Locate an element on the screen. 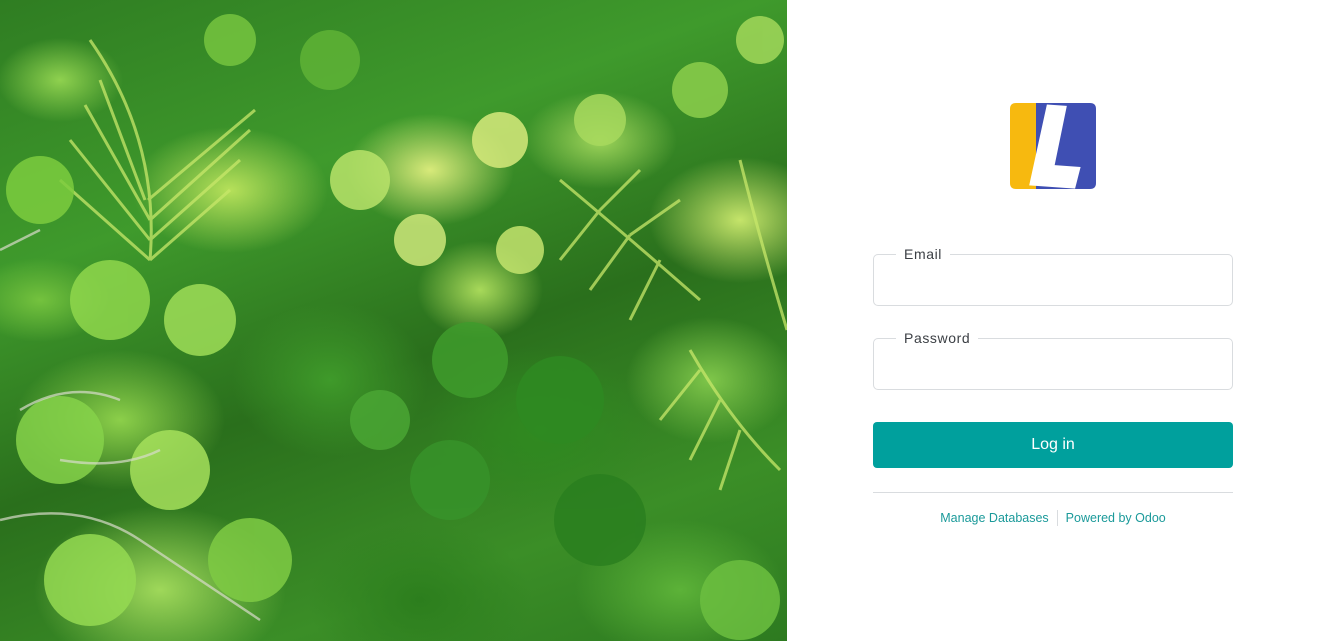 This screenshot has height=641, width=1319. email-field: Email is located at coordinates (1053, 275).